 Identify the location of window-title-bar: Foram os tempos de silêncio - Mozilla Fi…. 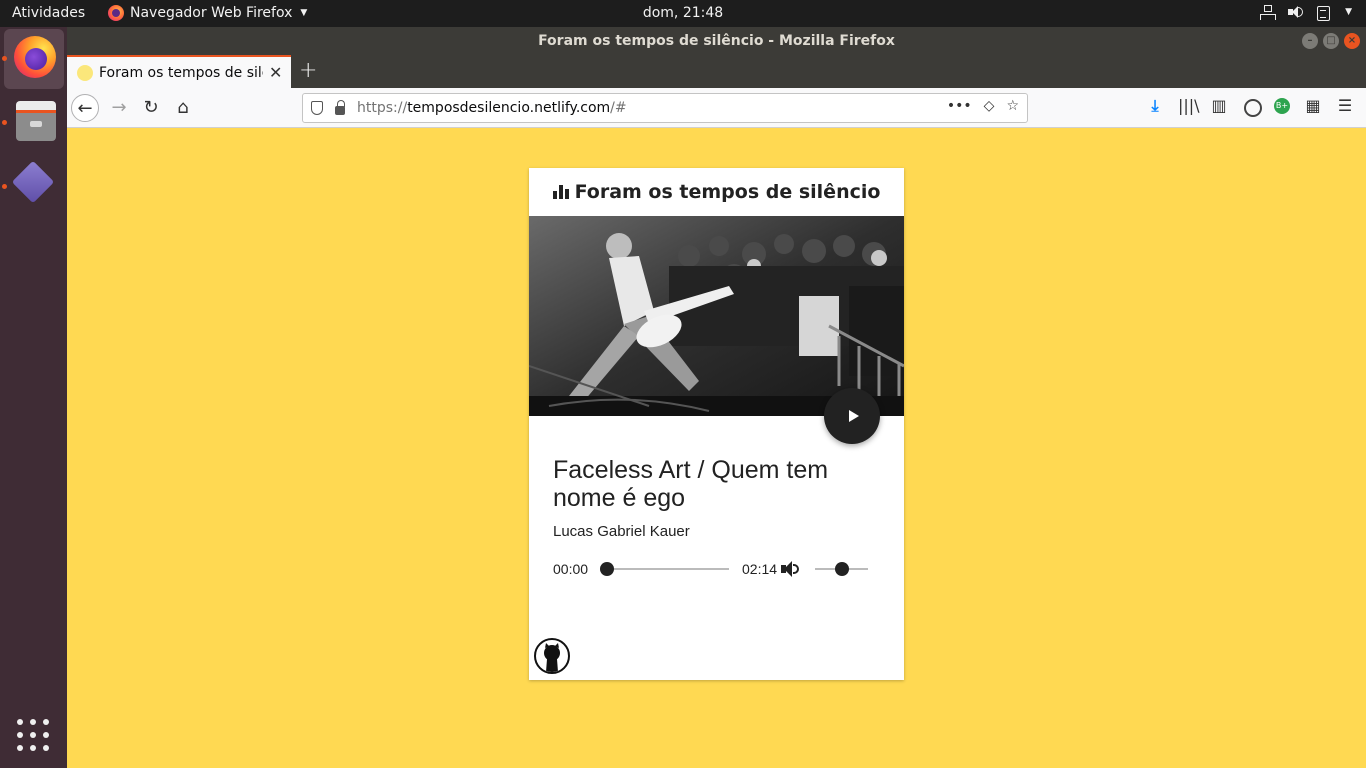
(716, 41).